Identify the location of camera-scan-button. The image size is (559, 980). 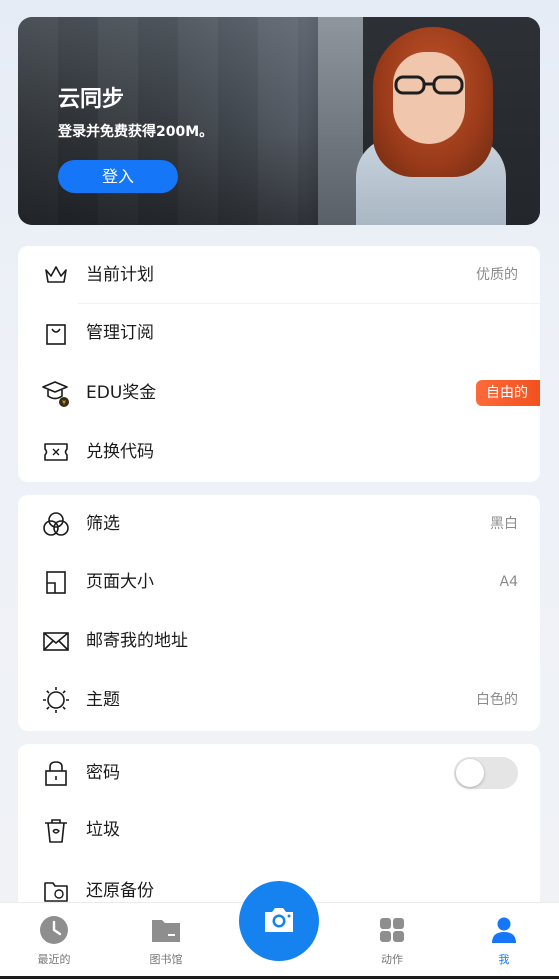
(279, 921).